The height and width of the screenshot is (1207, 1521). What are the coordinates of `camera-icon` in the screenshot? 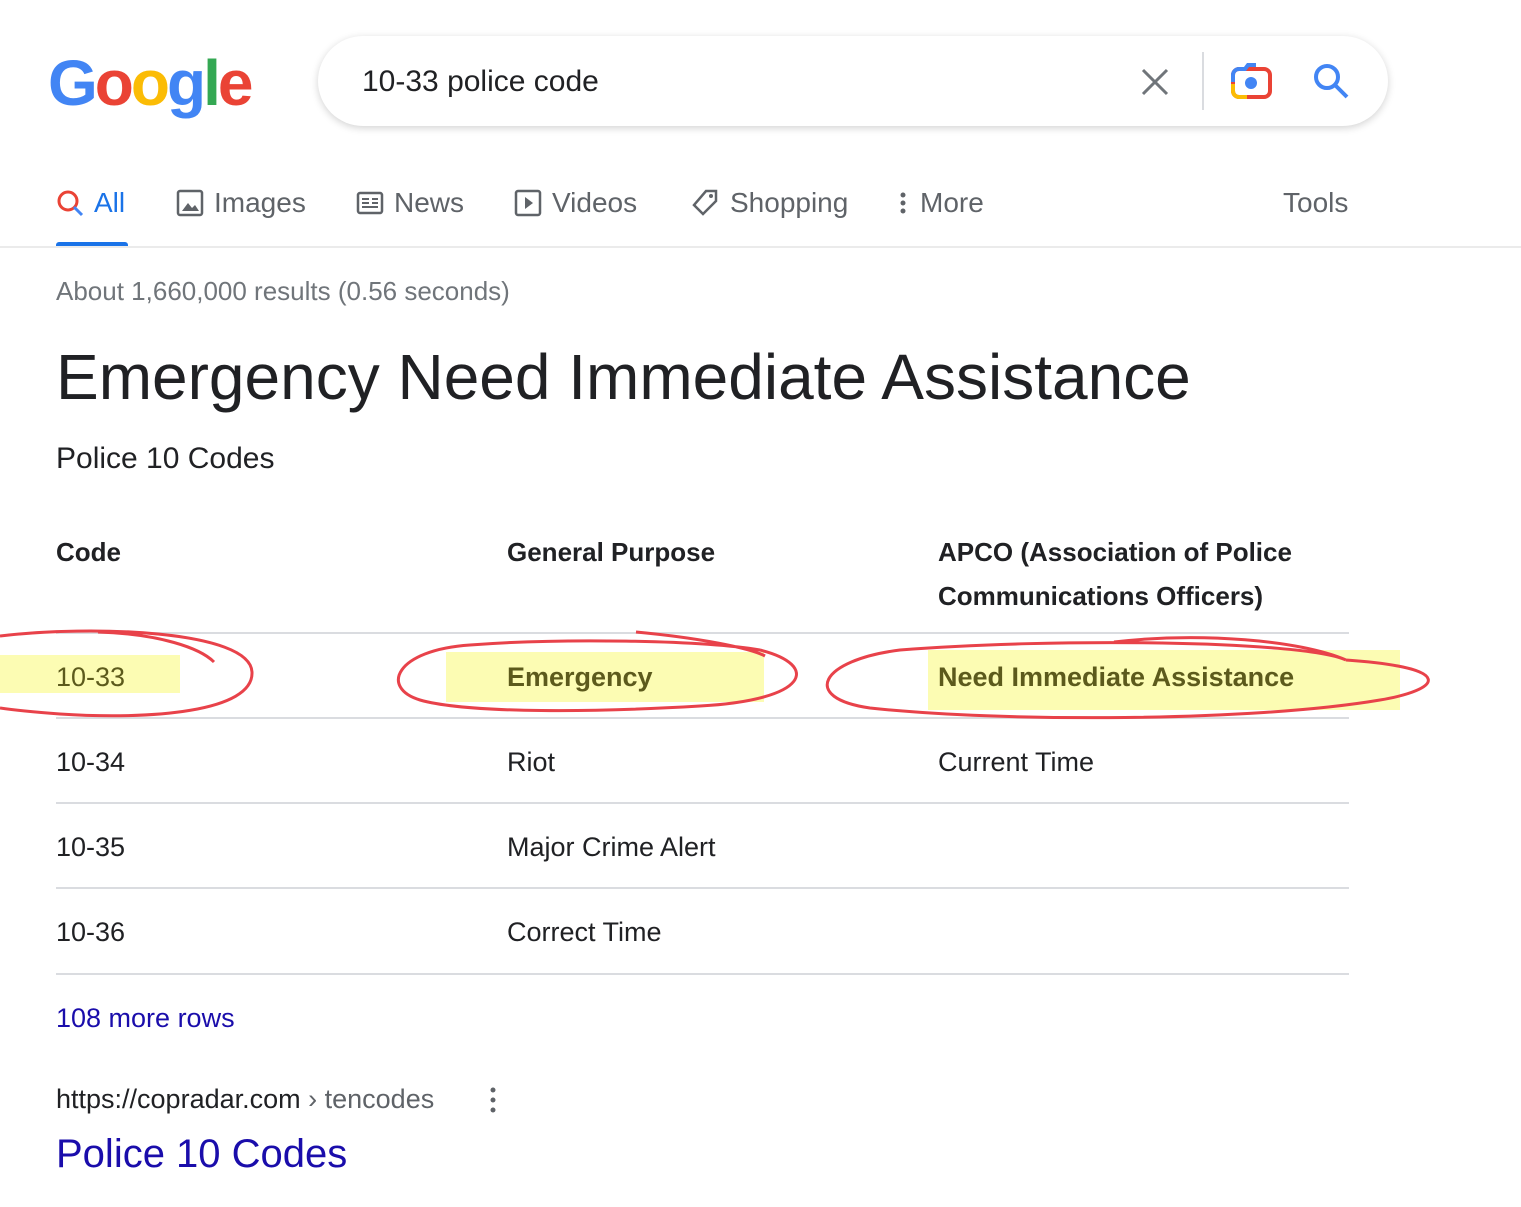 It's located at (1252, 81).